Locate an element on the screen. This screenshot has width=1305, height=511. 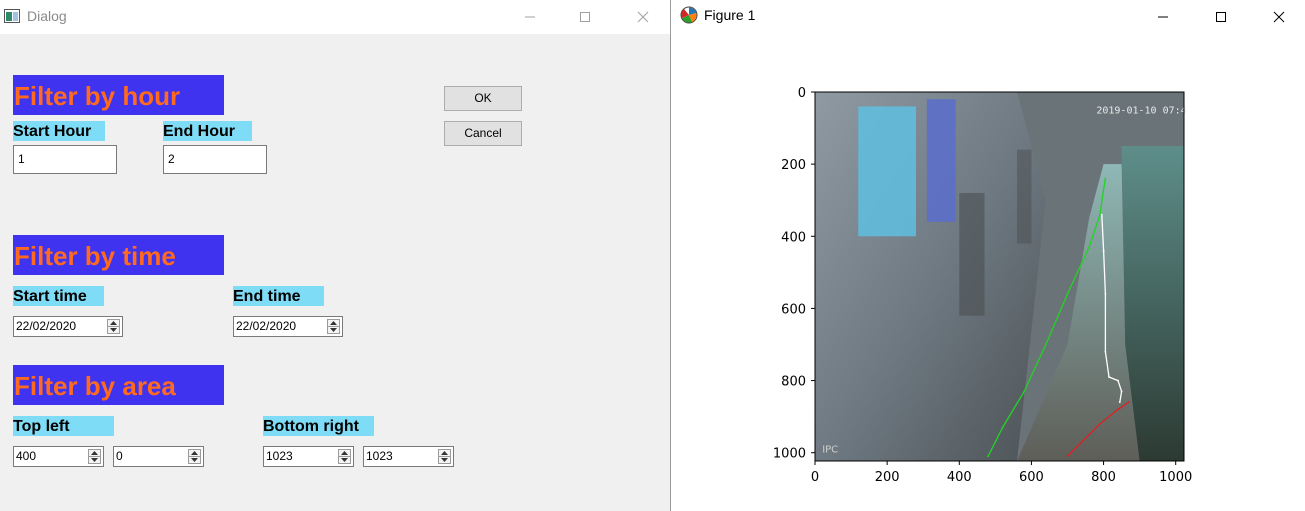
y-tick-label: 600 is located at coordinates (793, 309).